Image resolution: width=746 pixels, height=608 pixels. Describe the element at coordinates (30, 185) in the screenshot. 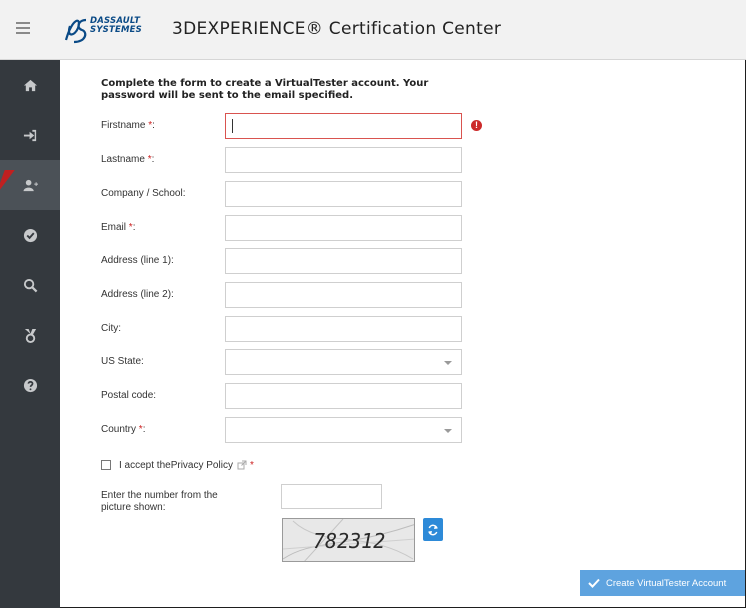

I see `add-user-icon` at that location.